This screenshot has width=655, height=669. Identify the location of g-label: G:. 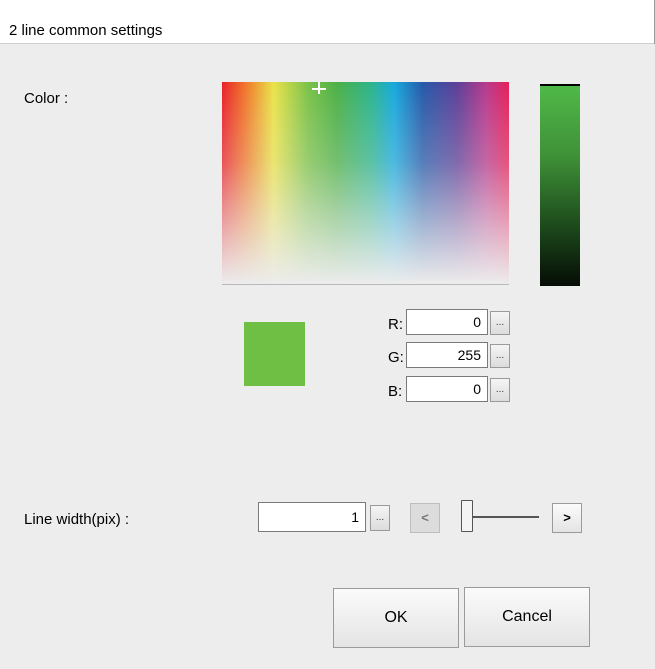
(396, 357).